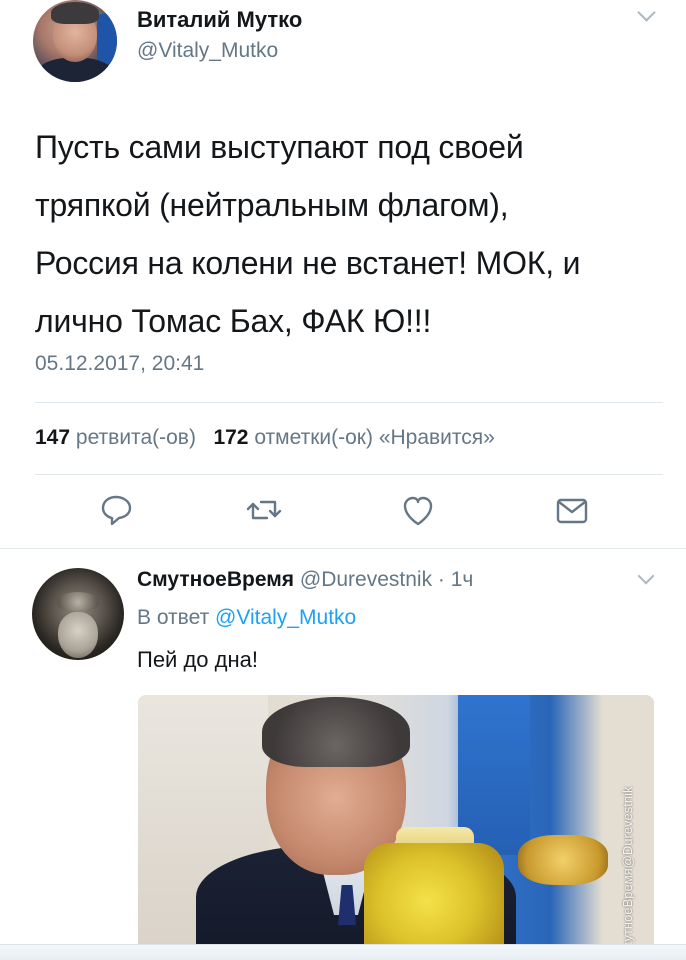 The image size is (686, 960). I want to click on retweet-icon, so click(264, 510).